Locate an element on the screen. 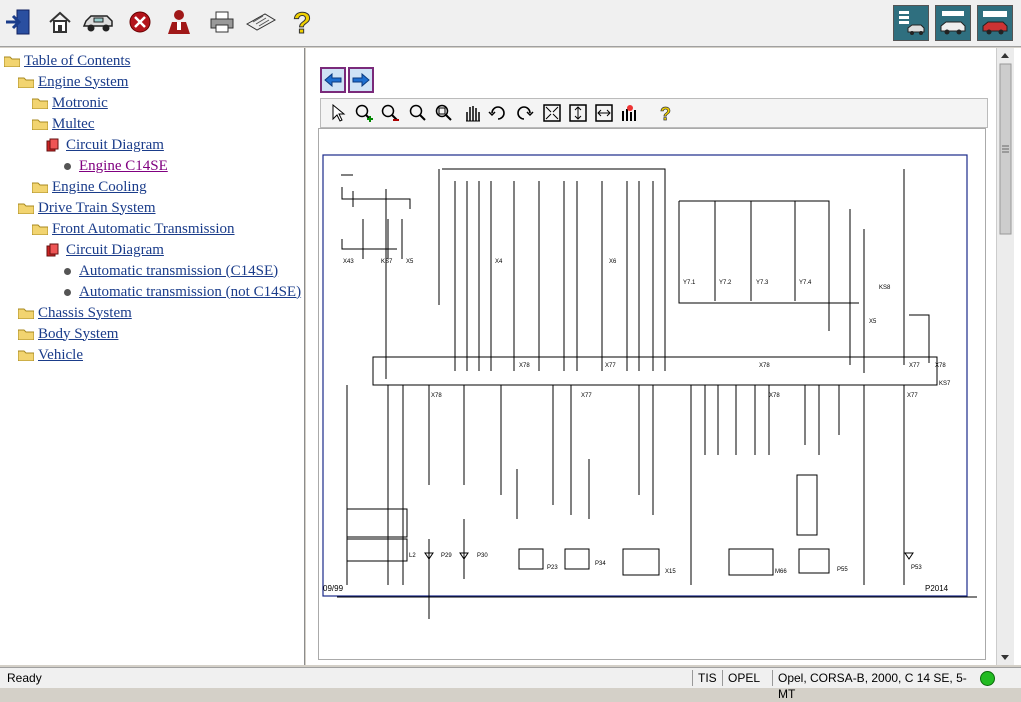 The height and width of the screenshot is (702, 1021). stop-icon is located at coordinates (140, 22).